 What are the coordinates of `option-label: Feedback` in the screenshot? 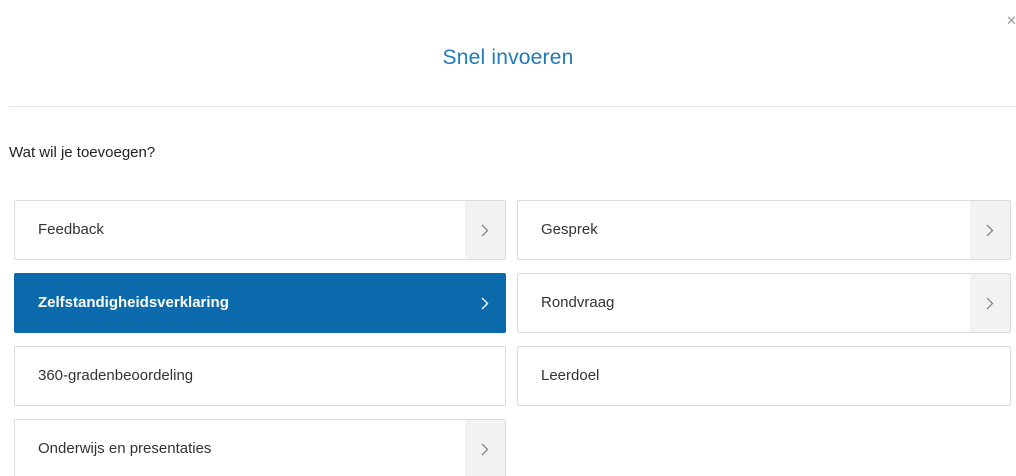 It's located at (71, 229).